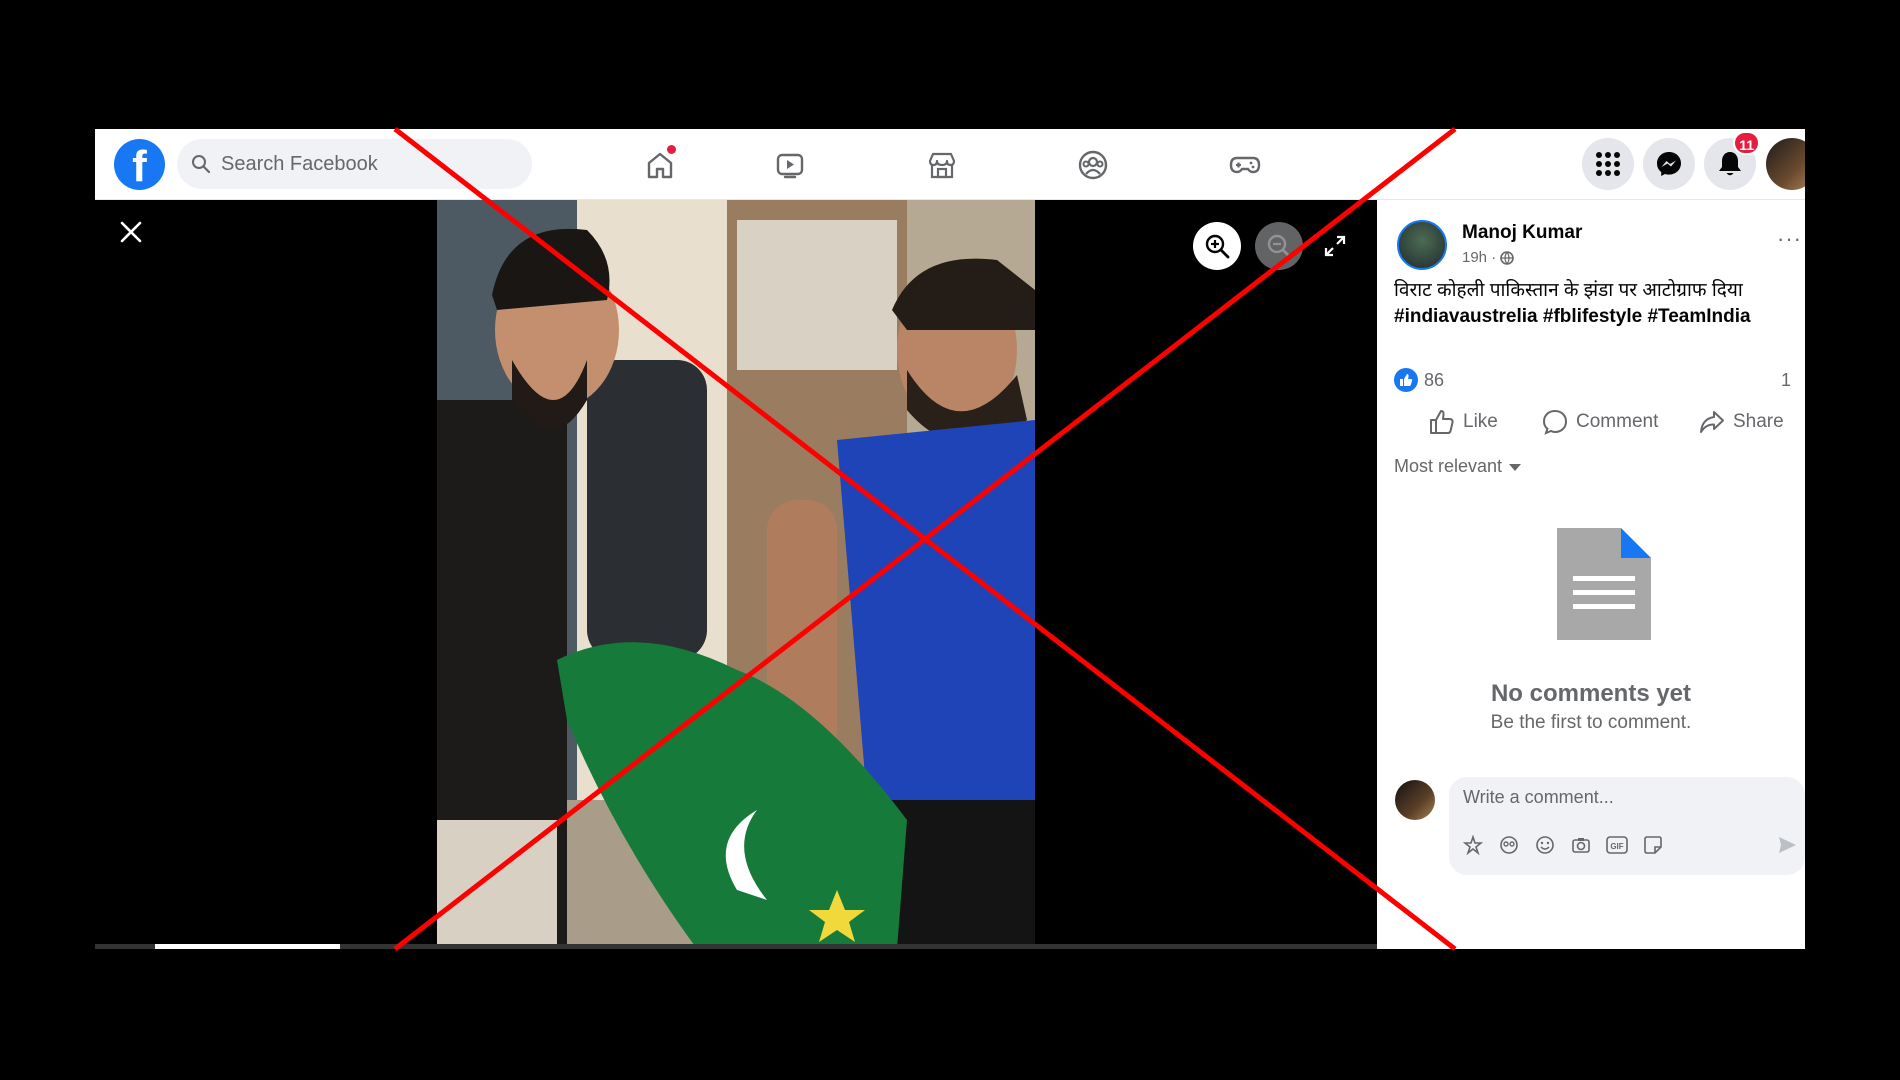 This screenshot has width=1900, height=1080. Describe the element at coordinates (1406, 380) in the screenshot. I see `like-reaction-icon` at that location.